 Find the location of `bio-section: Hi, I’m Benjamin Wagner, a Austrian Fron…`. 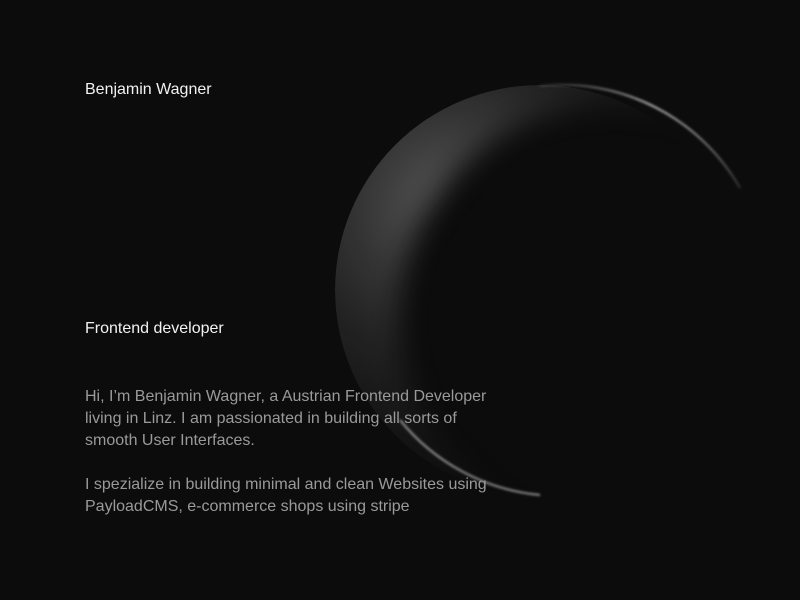

bio-section: Hi, I’m Benjamin Wagner, a Austrian Fron… is located at coordinates (295, 463).